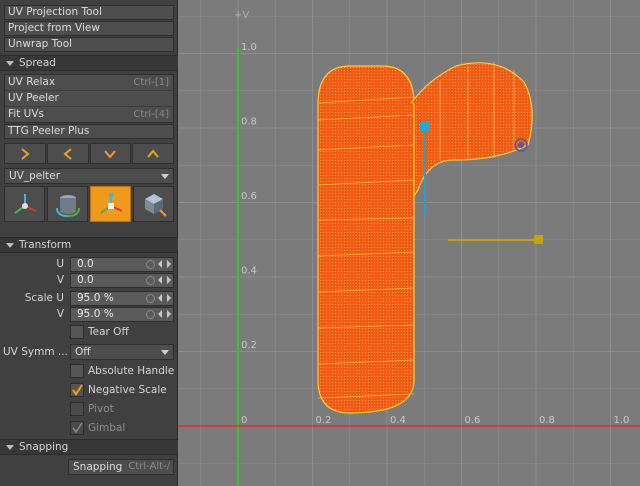 Image resolution: width=640 pixels, height=486 pixels. I want to click on v-tick-label: 0.2, so click(249, 345).